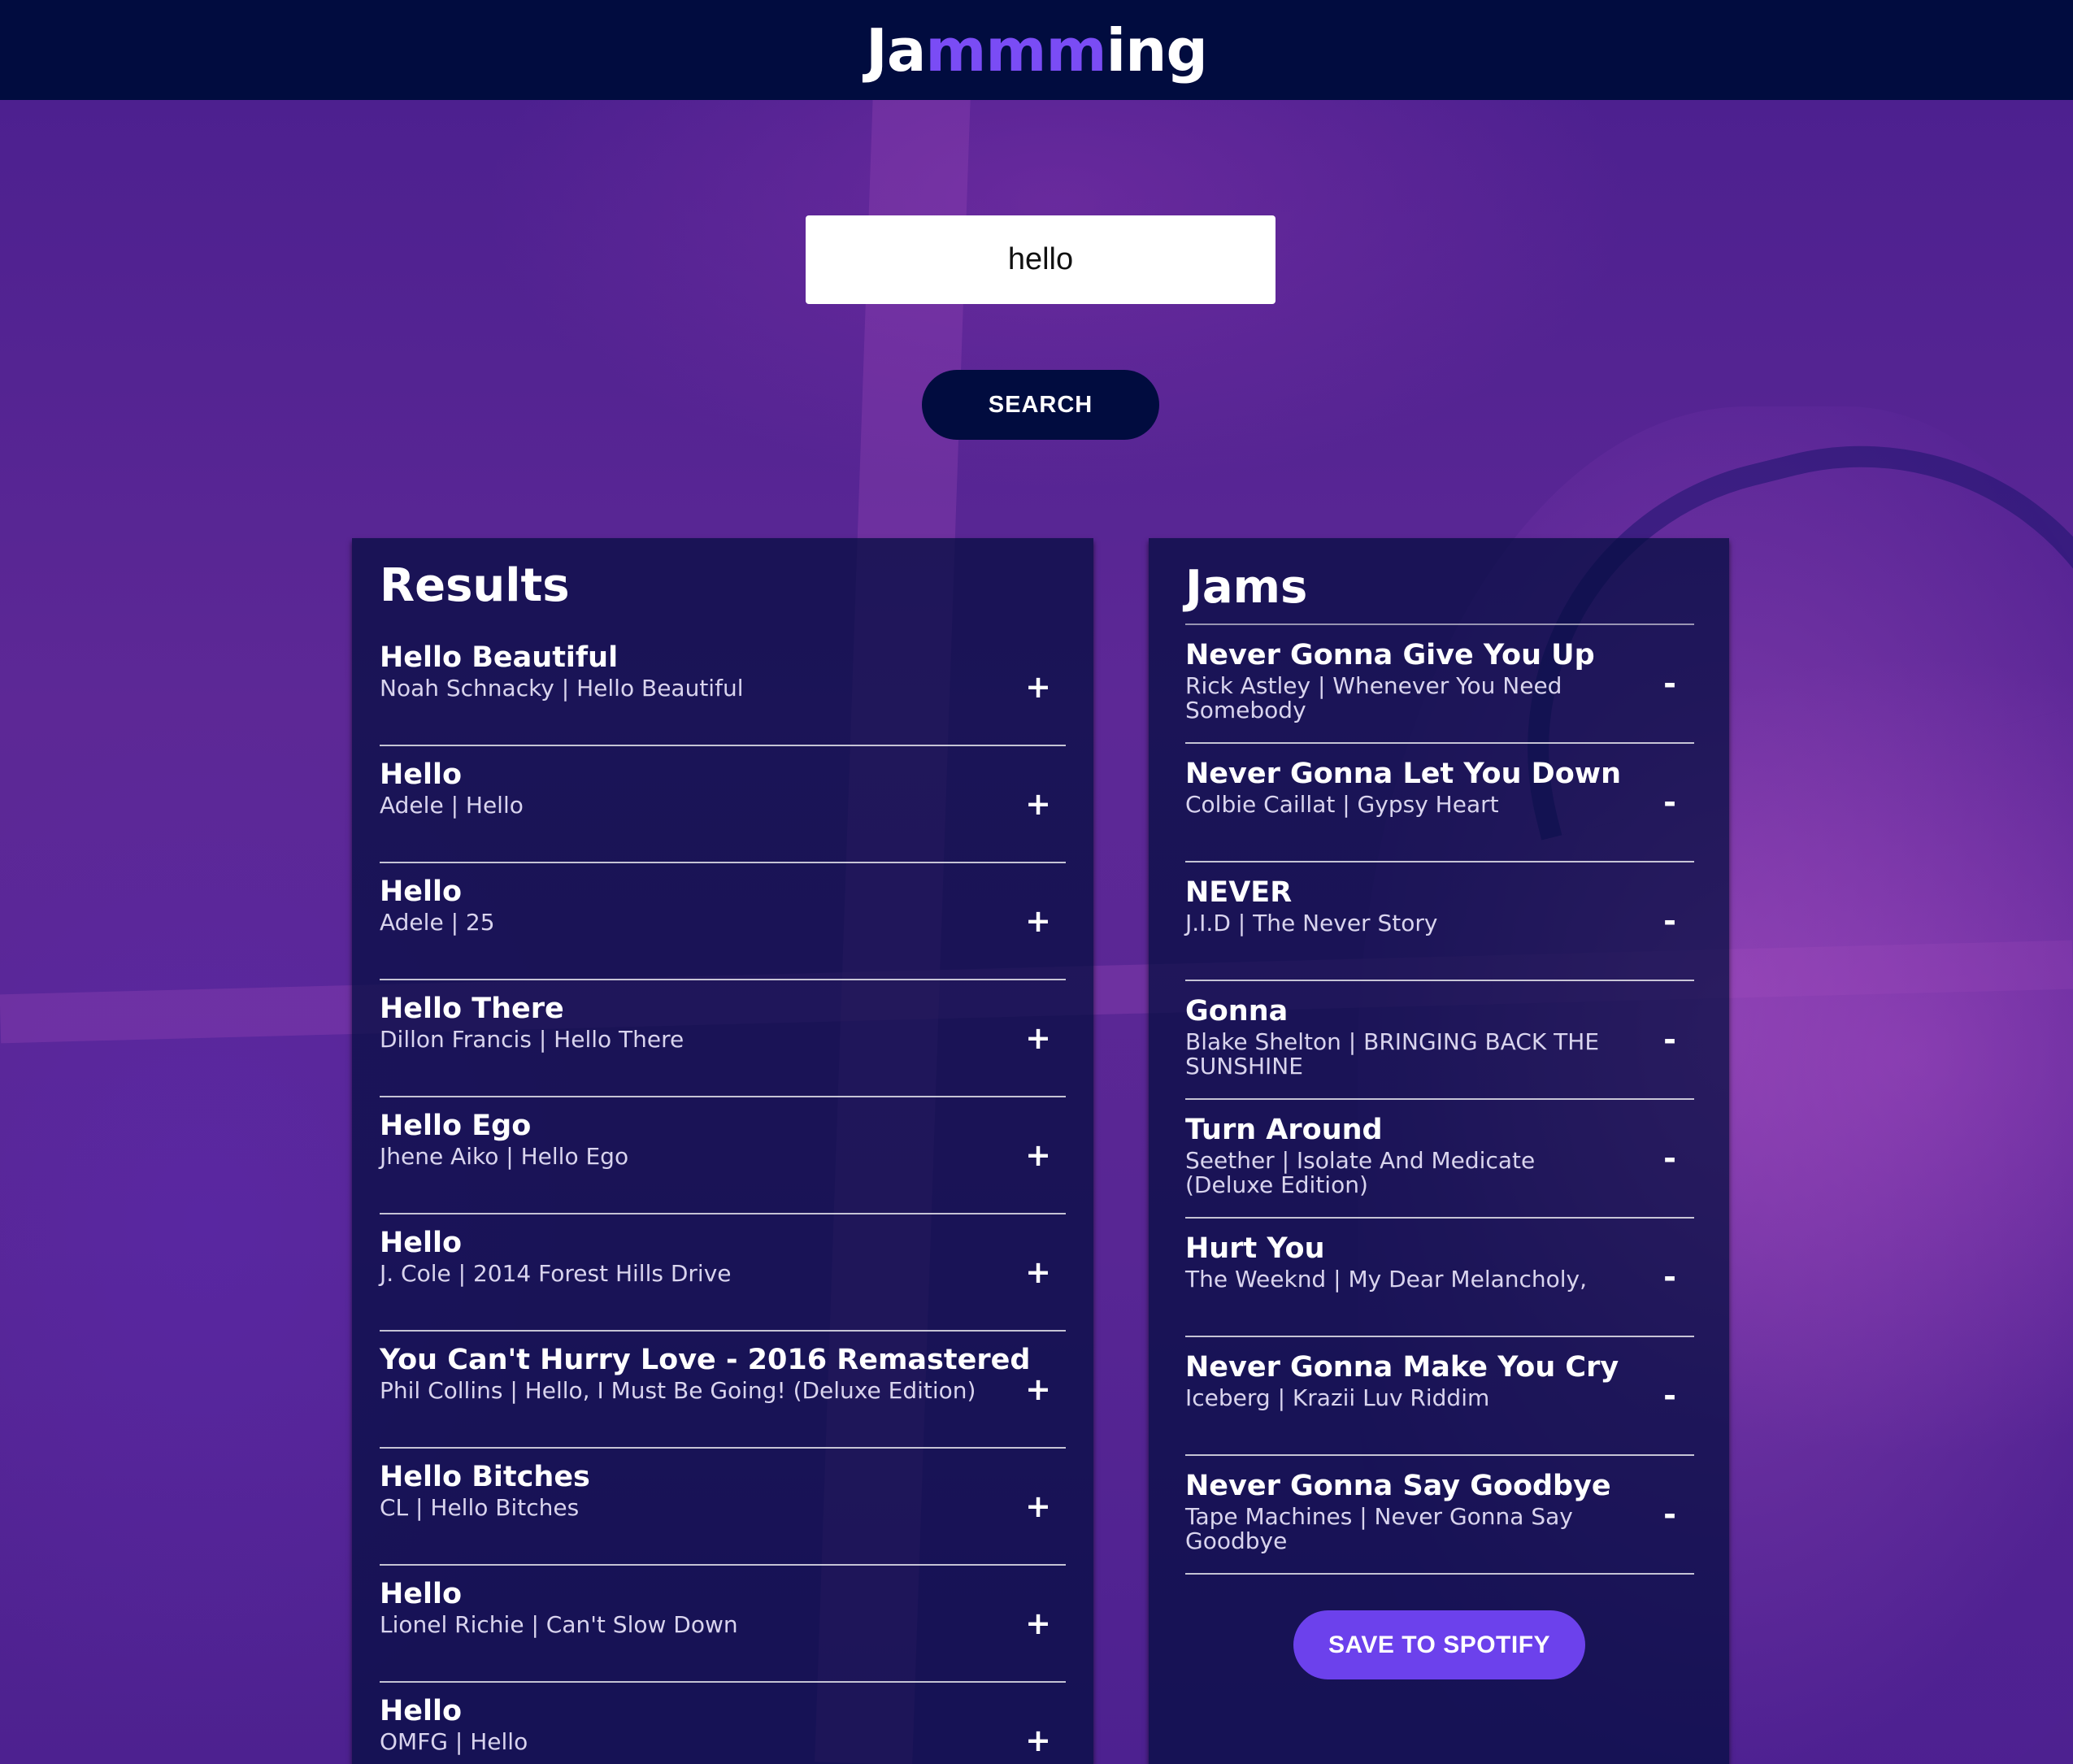 Image resolution: width=2073 pixels, height=1764 pixels. I want to click on track-name: Hello There, so click(472, 1009).